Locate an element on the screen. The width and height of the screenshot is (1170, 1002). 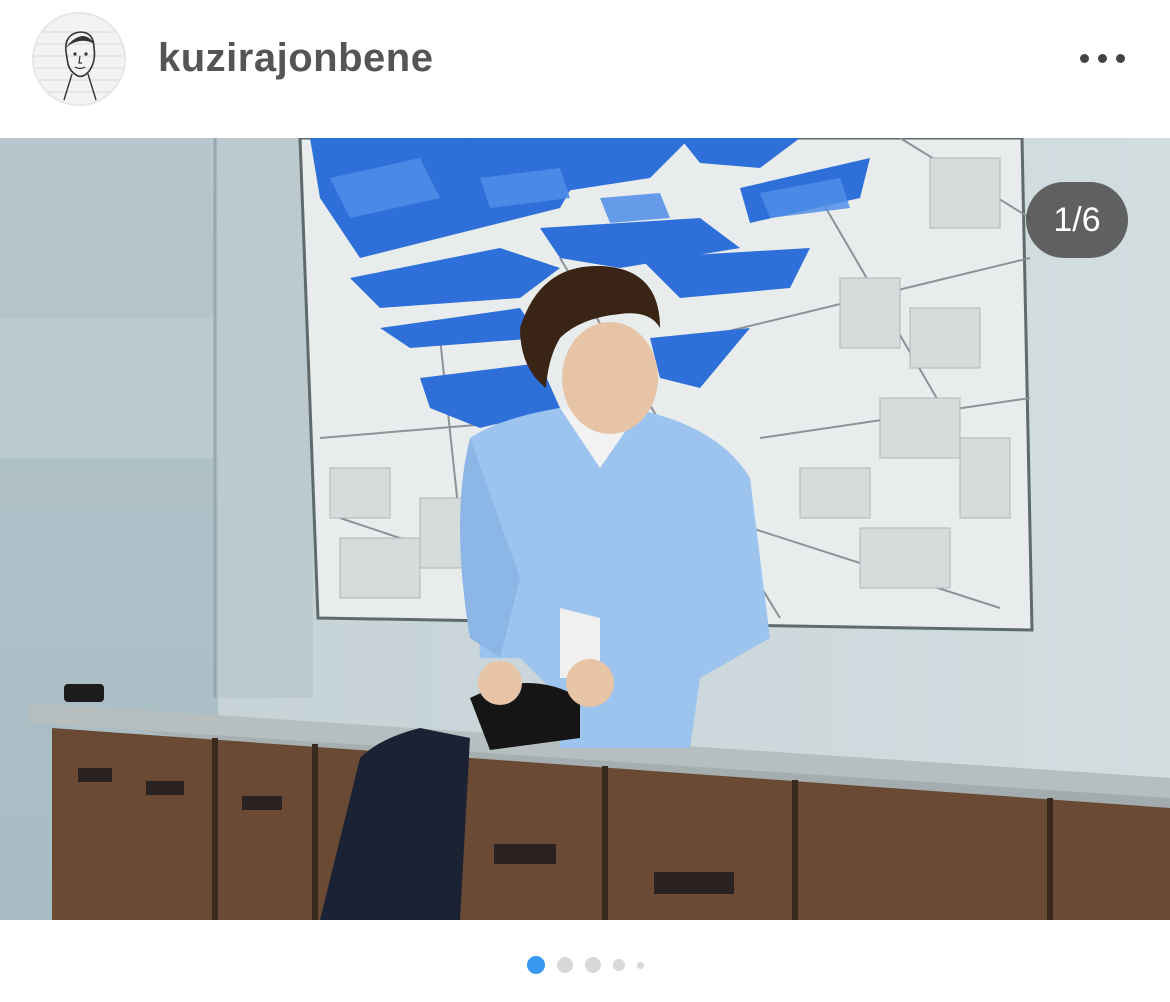
carousel-indicators is located at coordinates (585, 965).